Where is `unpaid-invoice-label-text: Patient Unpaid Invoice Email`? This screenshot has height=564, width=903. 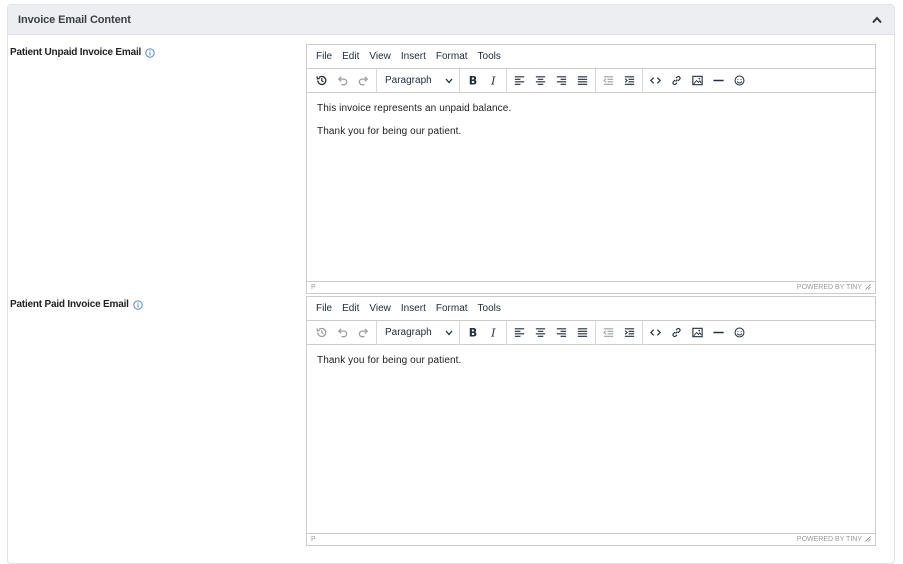 unpaid-invoice-label-text: Patient Unpaid Invoice Email is located at coordinates (76, 52).